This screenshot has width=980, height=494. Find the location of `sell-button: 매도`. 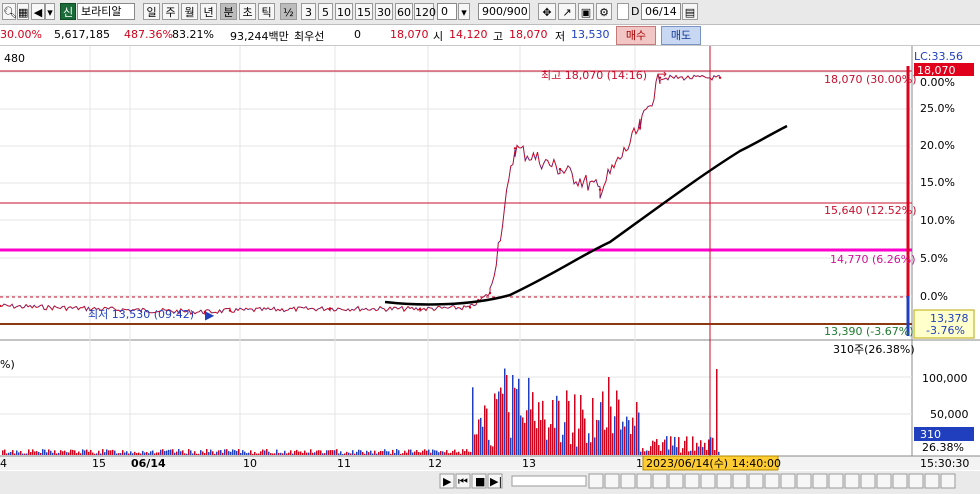

sell-button: 매도 is located at coordinates (681, 35).